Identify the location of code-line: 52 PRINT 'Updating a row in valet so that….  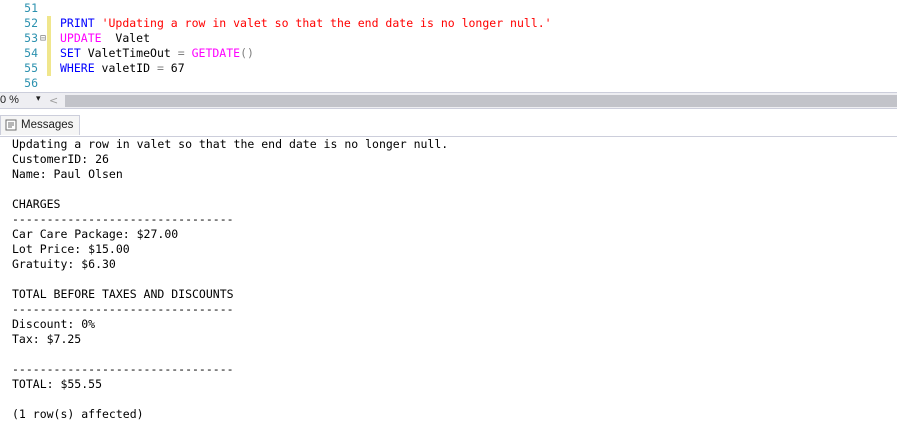
(448, 23).